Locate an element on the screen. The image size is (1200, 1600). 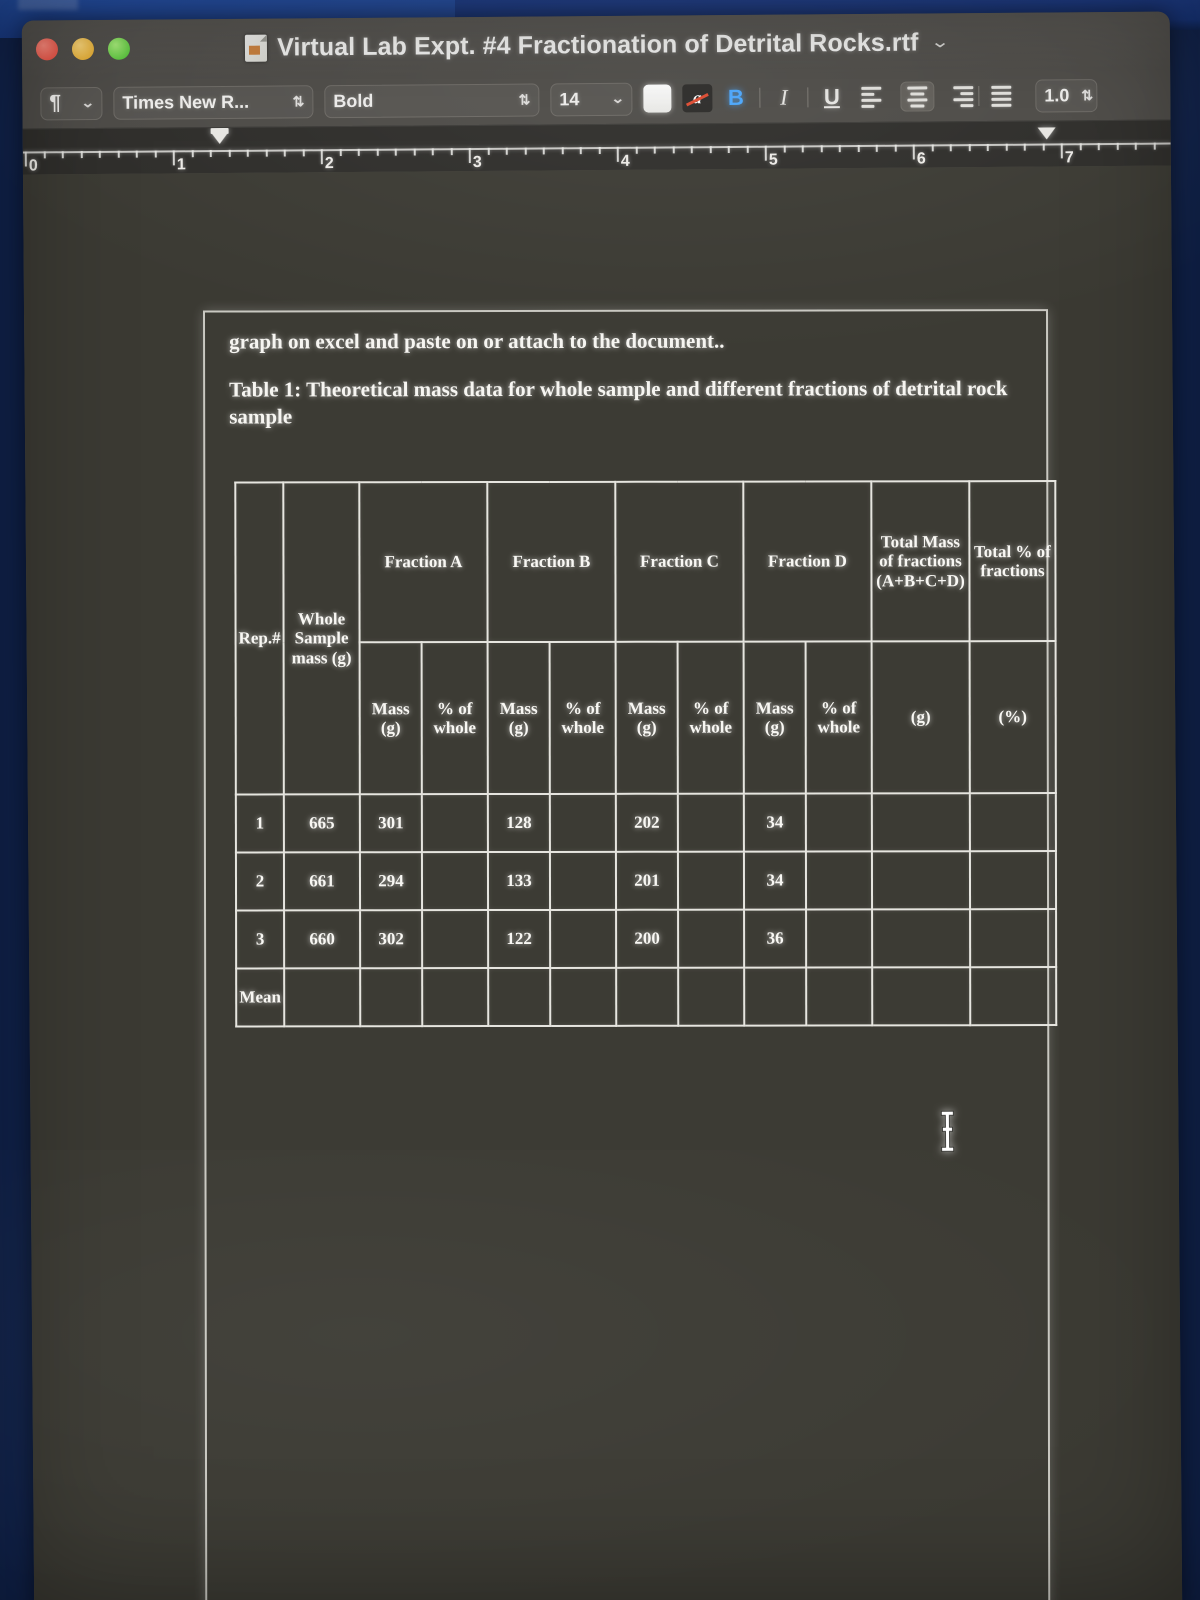
close-button-icon is located at coordinates (47, 49).